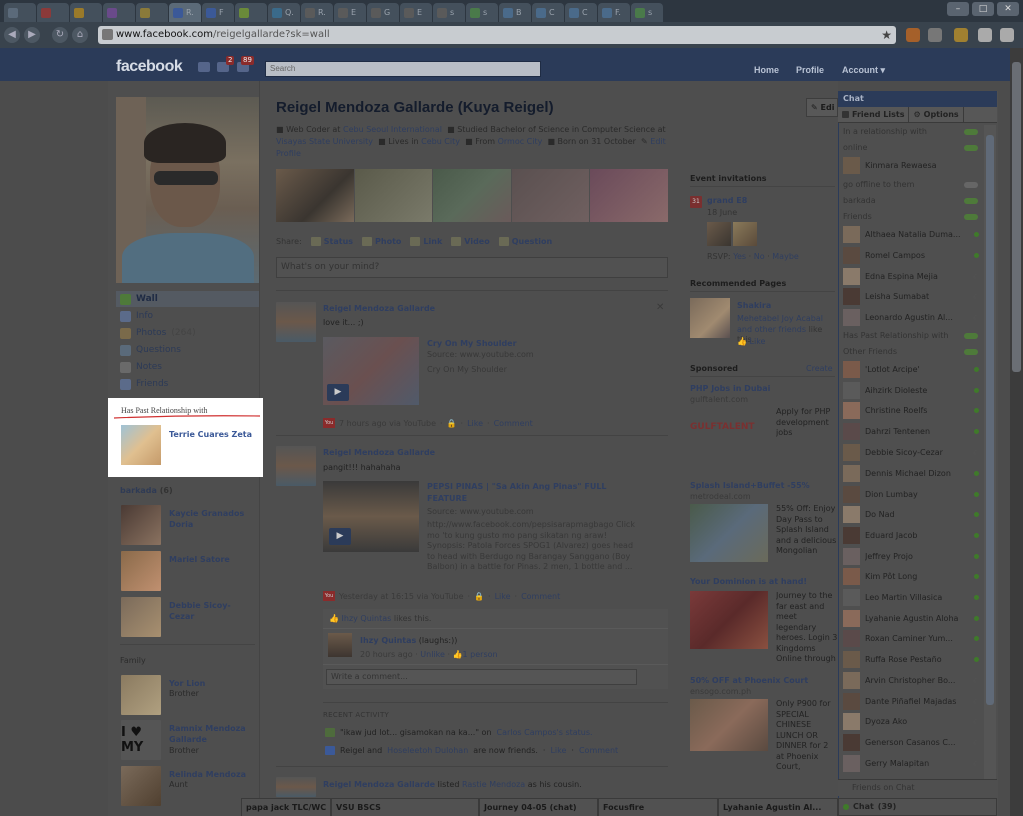  I want to click on page-photo, so click(710, 318).